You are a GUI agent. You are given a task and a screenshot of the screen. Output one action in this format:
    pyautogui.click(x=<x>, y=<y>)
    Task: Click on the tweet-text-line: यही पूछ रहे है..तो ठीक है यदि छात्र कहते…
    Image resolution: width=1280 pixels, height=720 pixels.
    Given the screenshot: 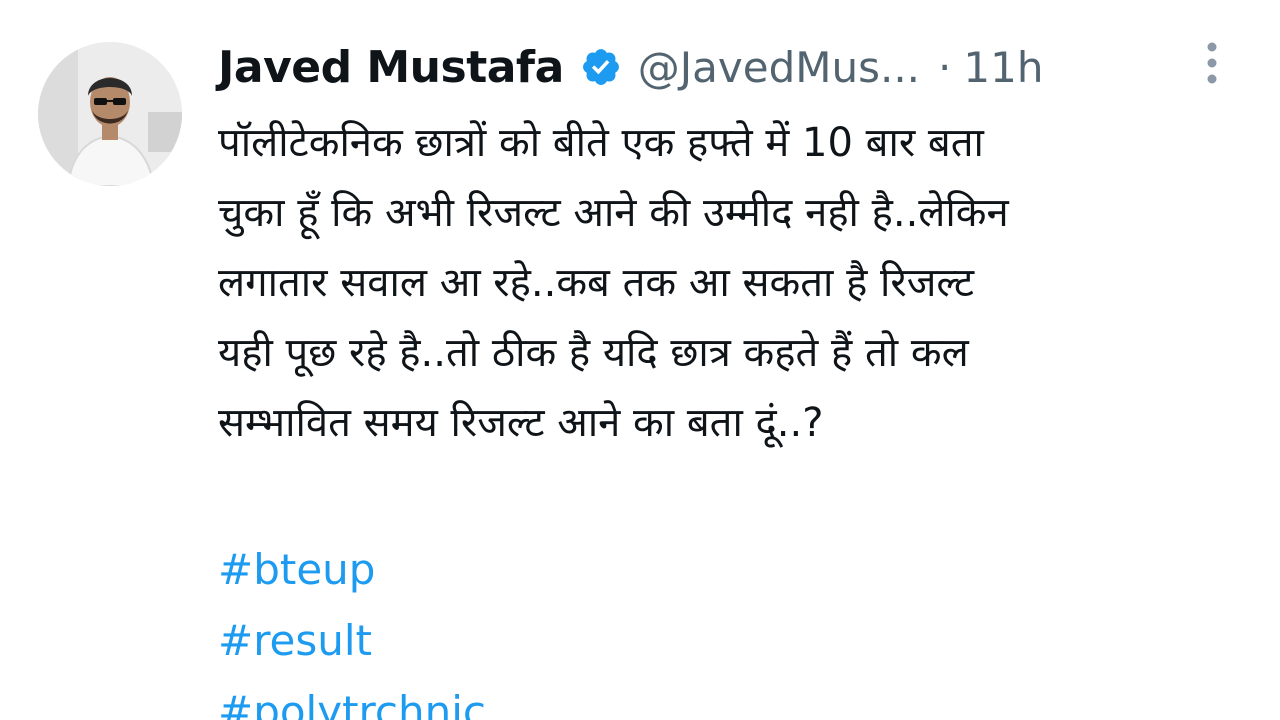 What is the action you would take?
    pyautogui.click(x=593, y=353)
    